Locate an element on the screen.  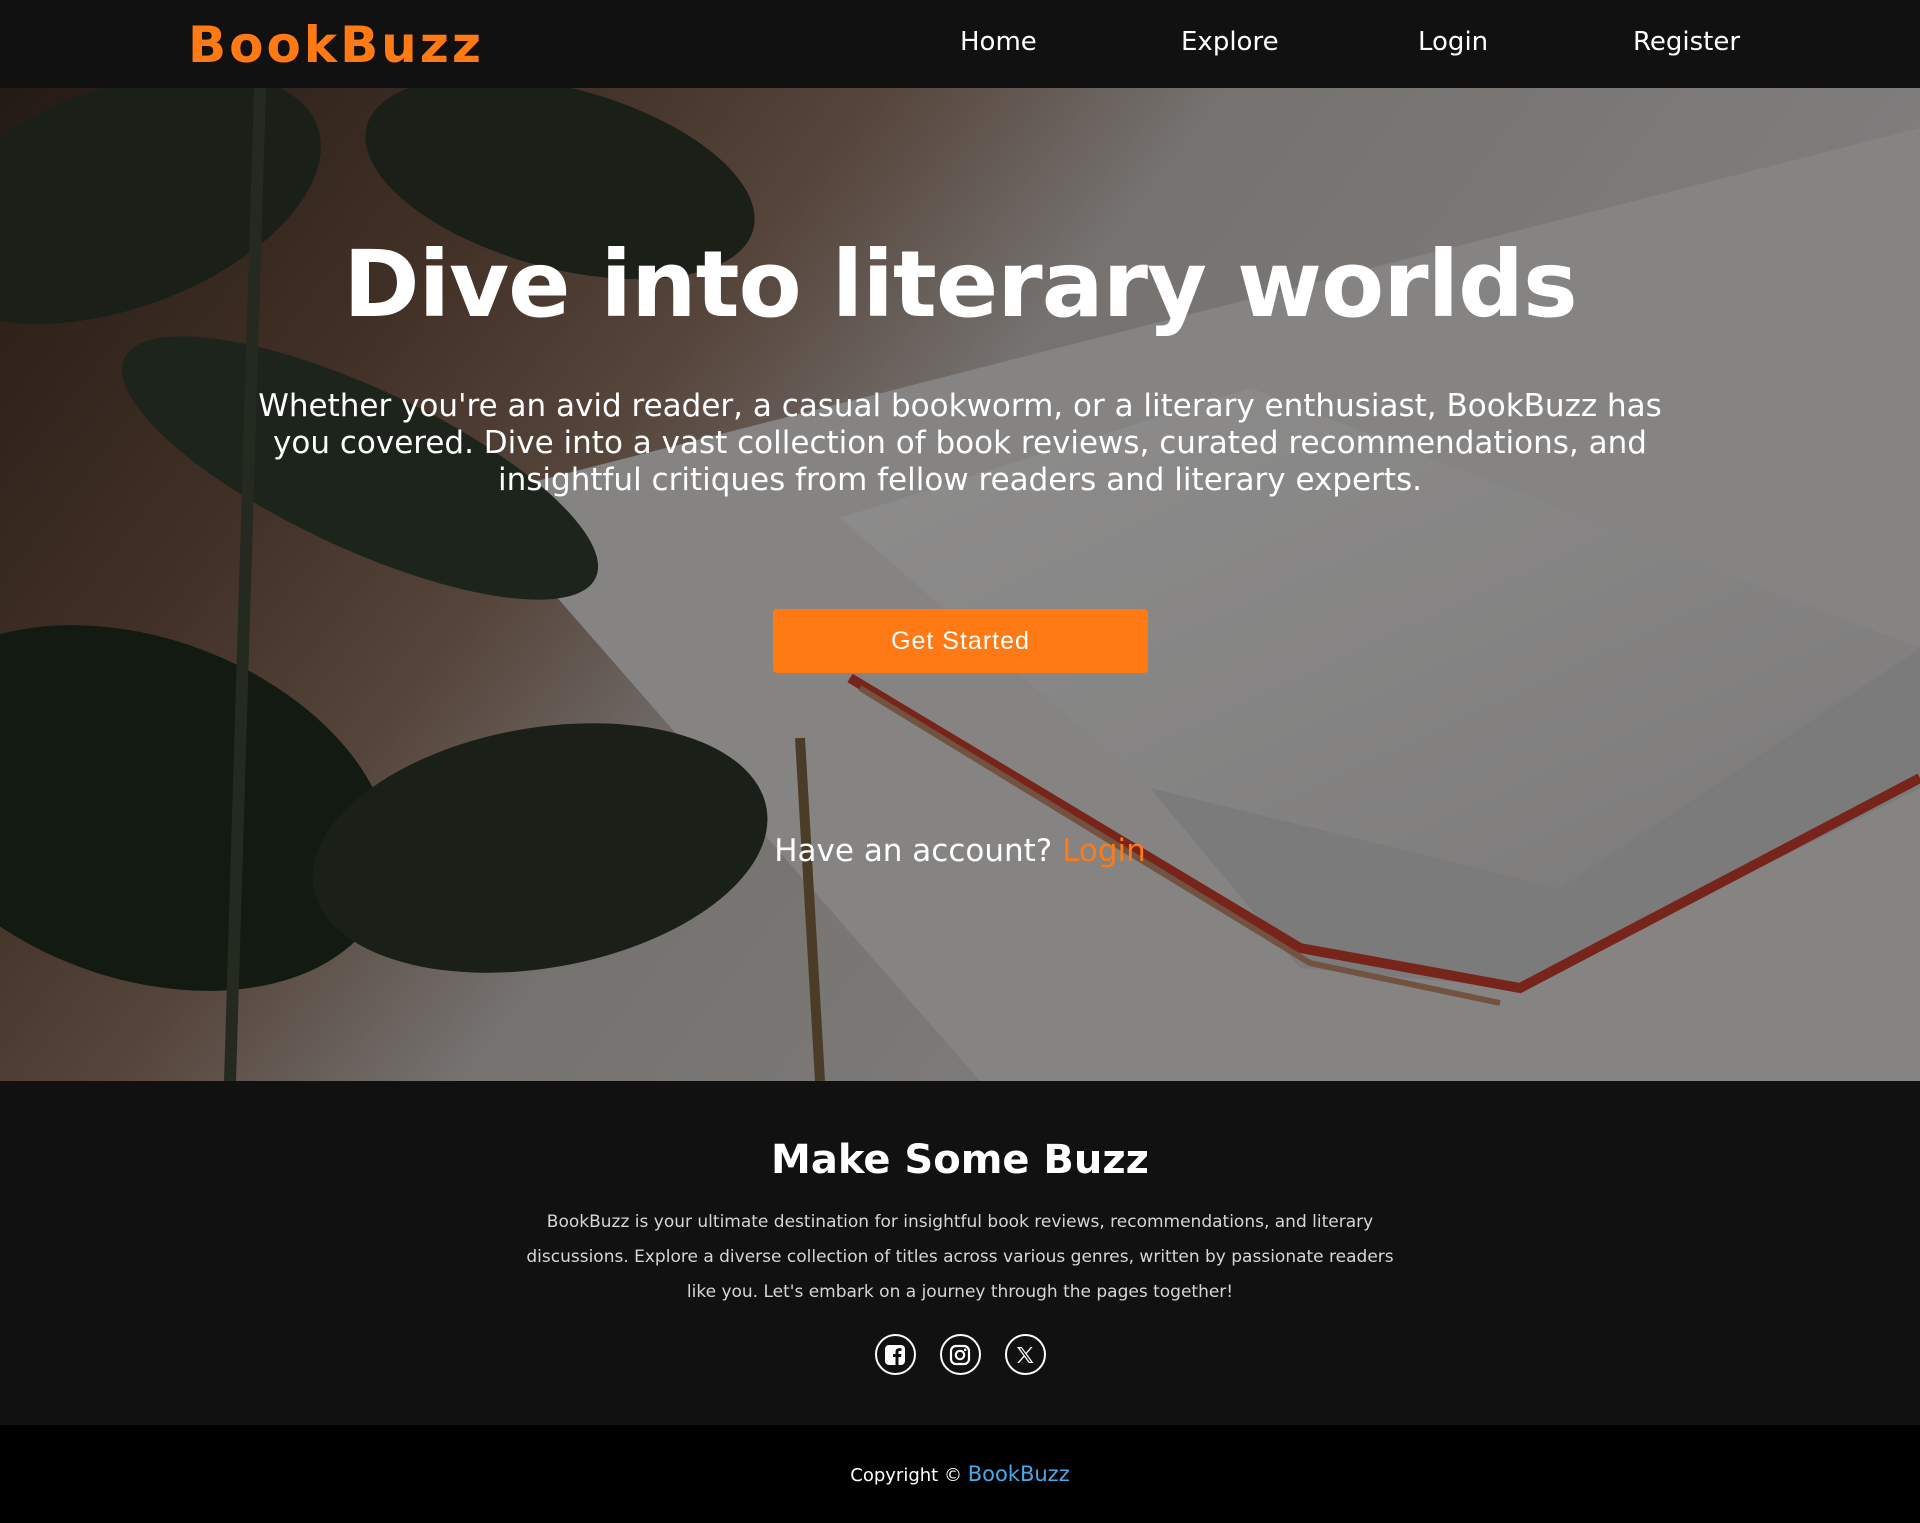
footer: Copyright © BookBuzz is located at coordinates (960, 1474).